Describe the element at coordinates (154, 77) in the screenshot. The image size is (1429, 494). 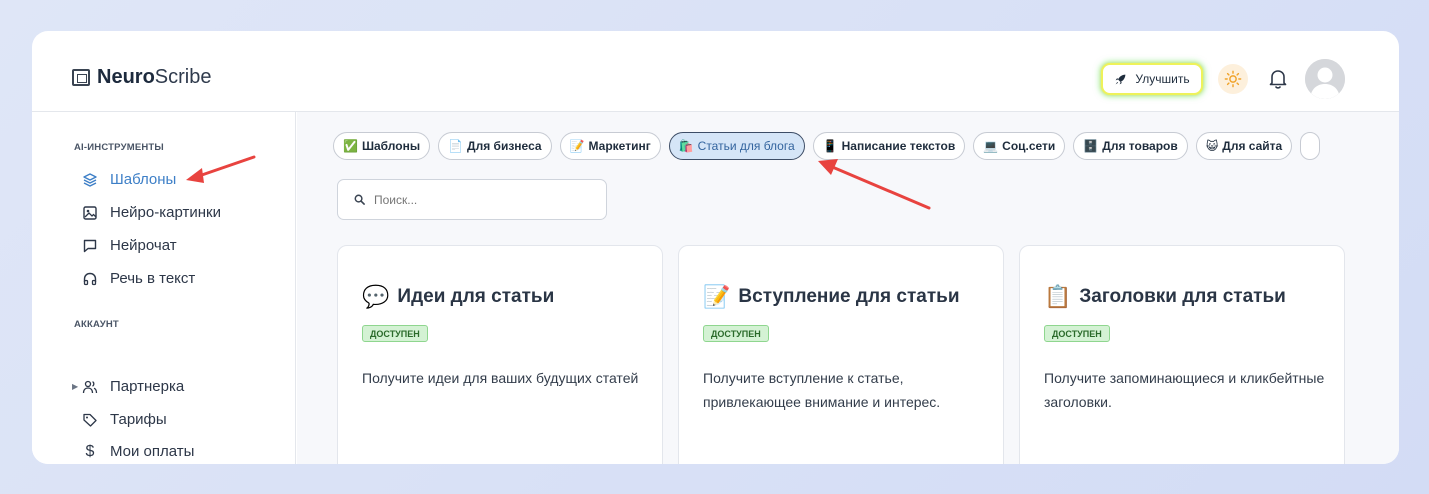
I see `logo-text: NeuroScribe` at that location.